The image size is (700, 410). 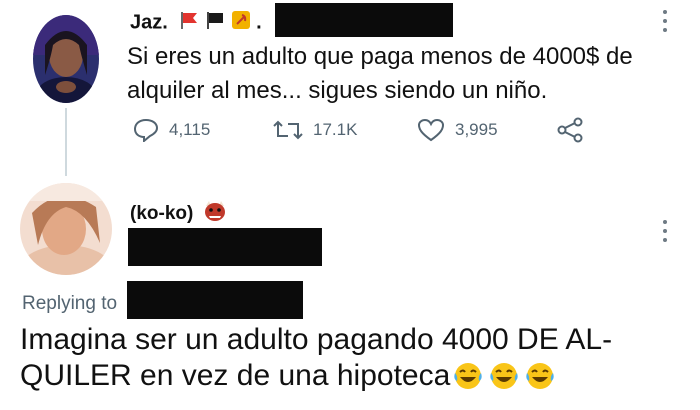 I want to click on share-icon, so click(x=570, y=130).